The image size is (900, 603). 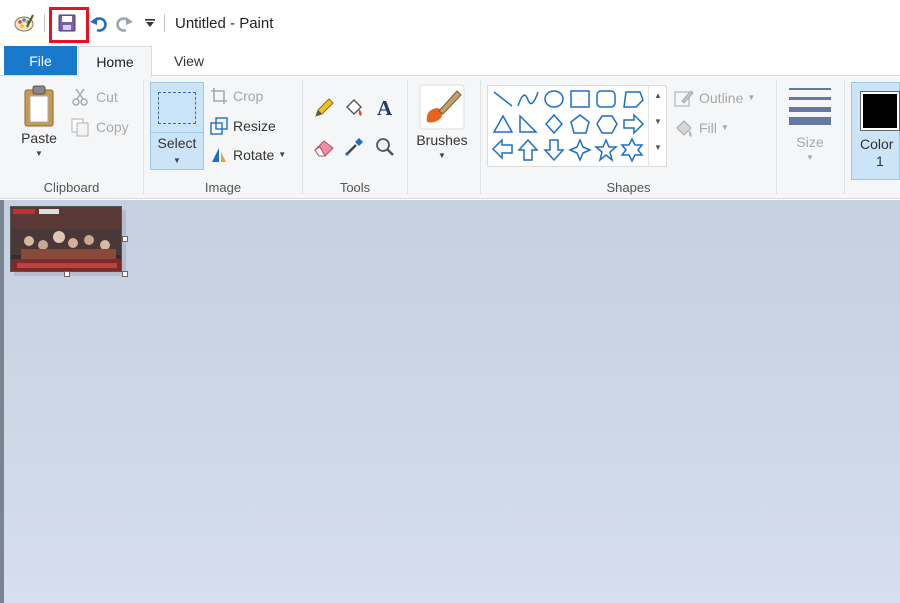 I want to click on four-point-star-shape-icon, so click(x=580, y=150).